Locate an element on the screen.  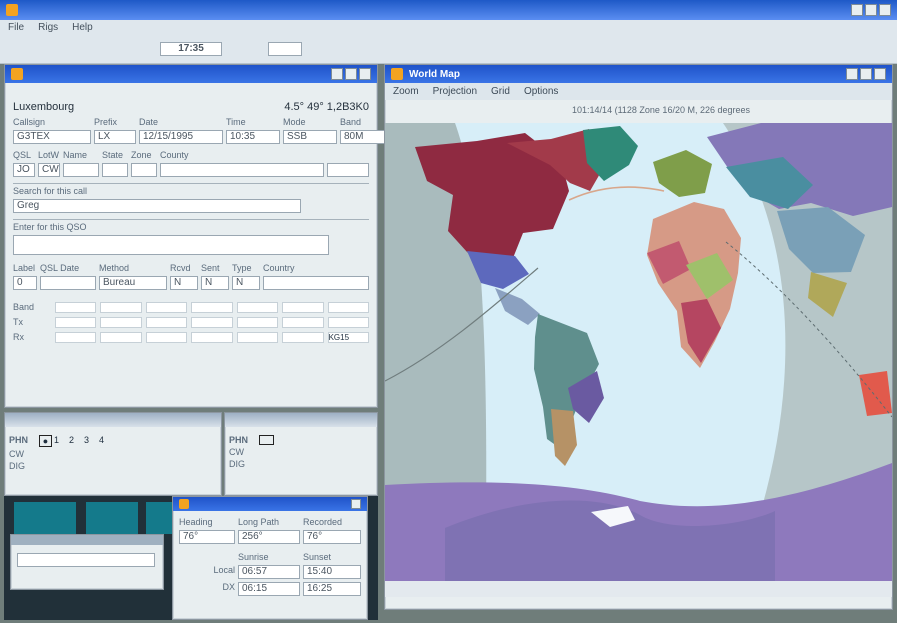
callsign-field: G3TEX is located at coordinates (52, 137).